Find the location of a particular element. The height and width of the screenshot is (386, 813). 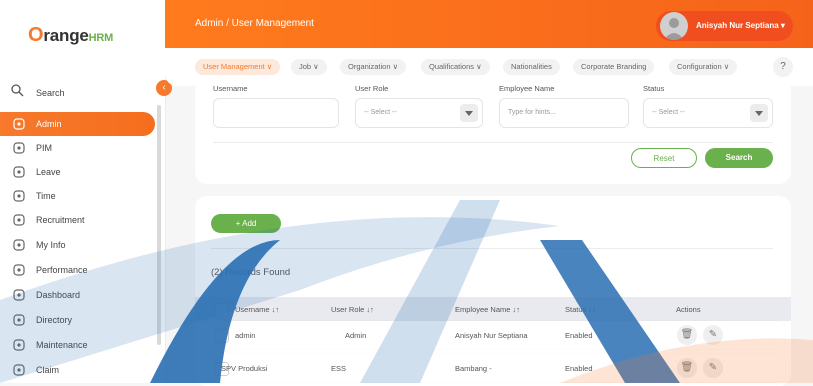

sidebar-scrollbar is located at coordinates (159, 225).